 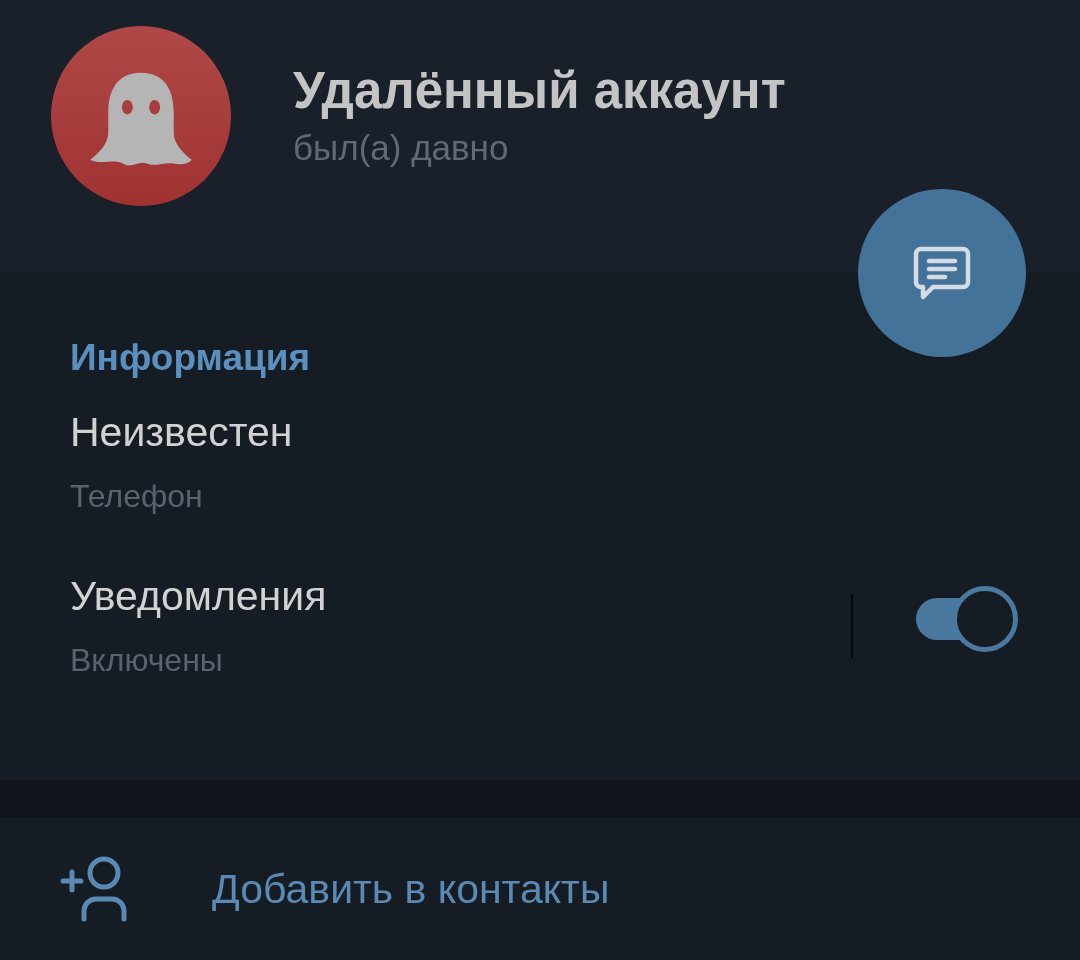 What do you see at coordinates (539, 91) in the screenshot?
I see `profile-name: Удалённый аккаунт` at bounding box center [539, 91].